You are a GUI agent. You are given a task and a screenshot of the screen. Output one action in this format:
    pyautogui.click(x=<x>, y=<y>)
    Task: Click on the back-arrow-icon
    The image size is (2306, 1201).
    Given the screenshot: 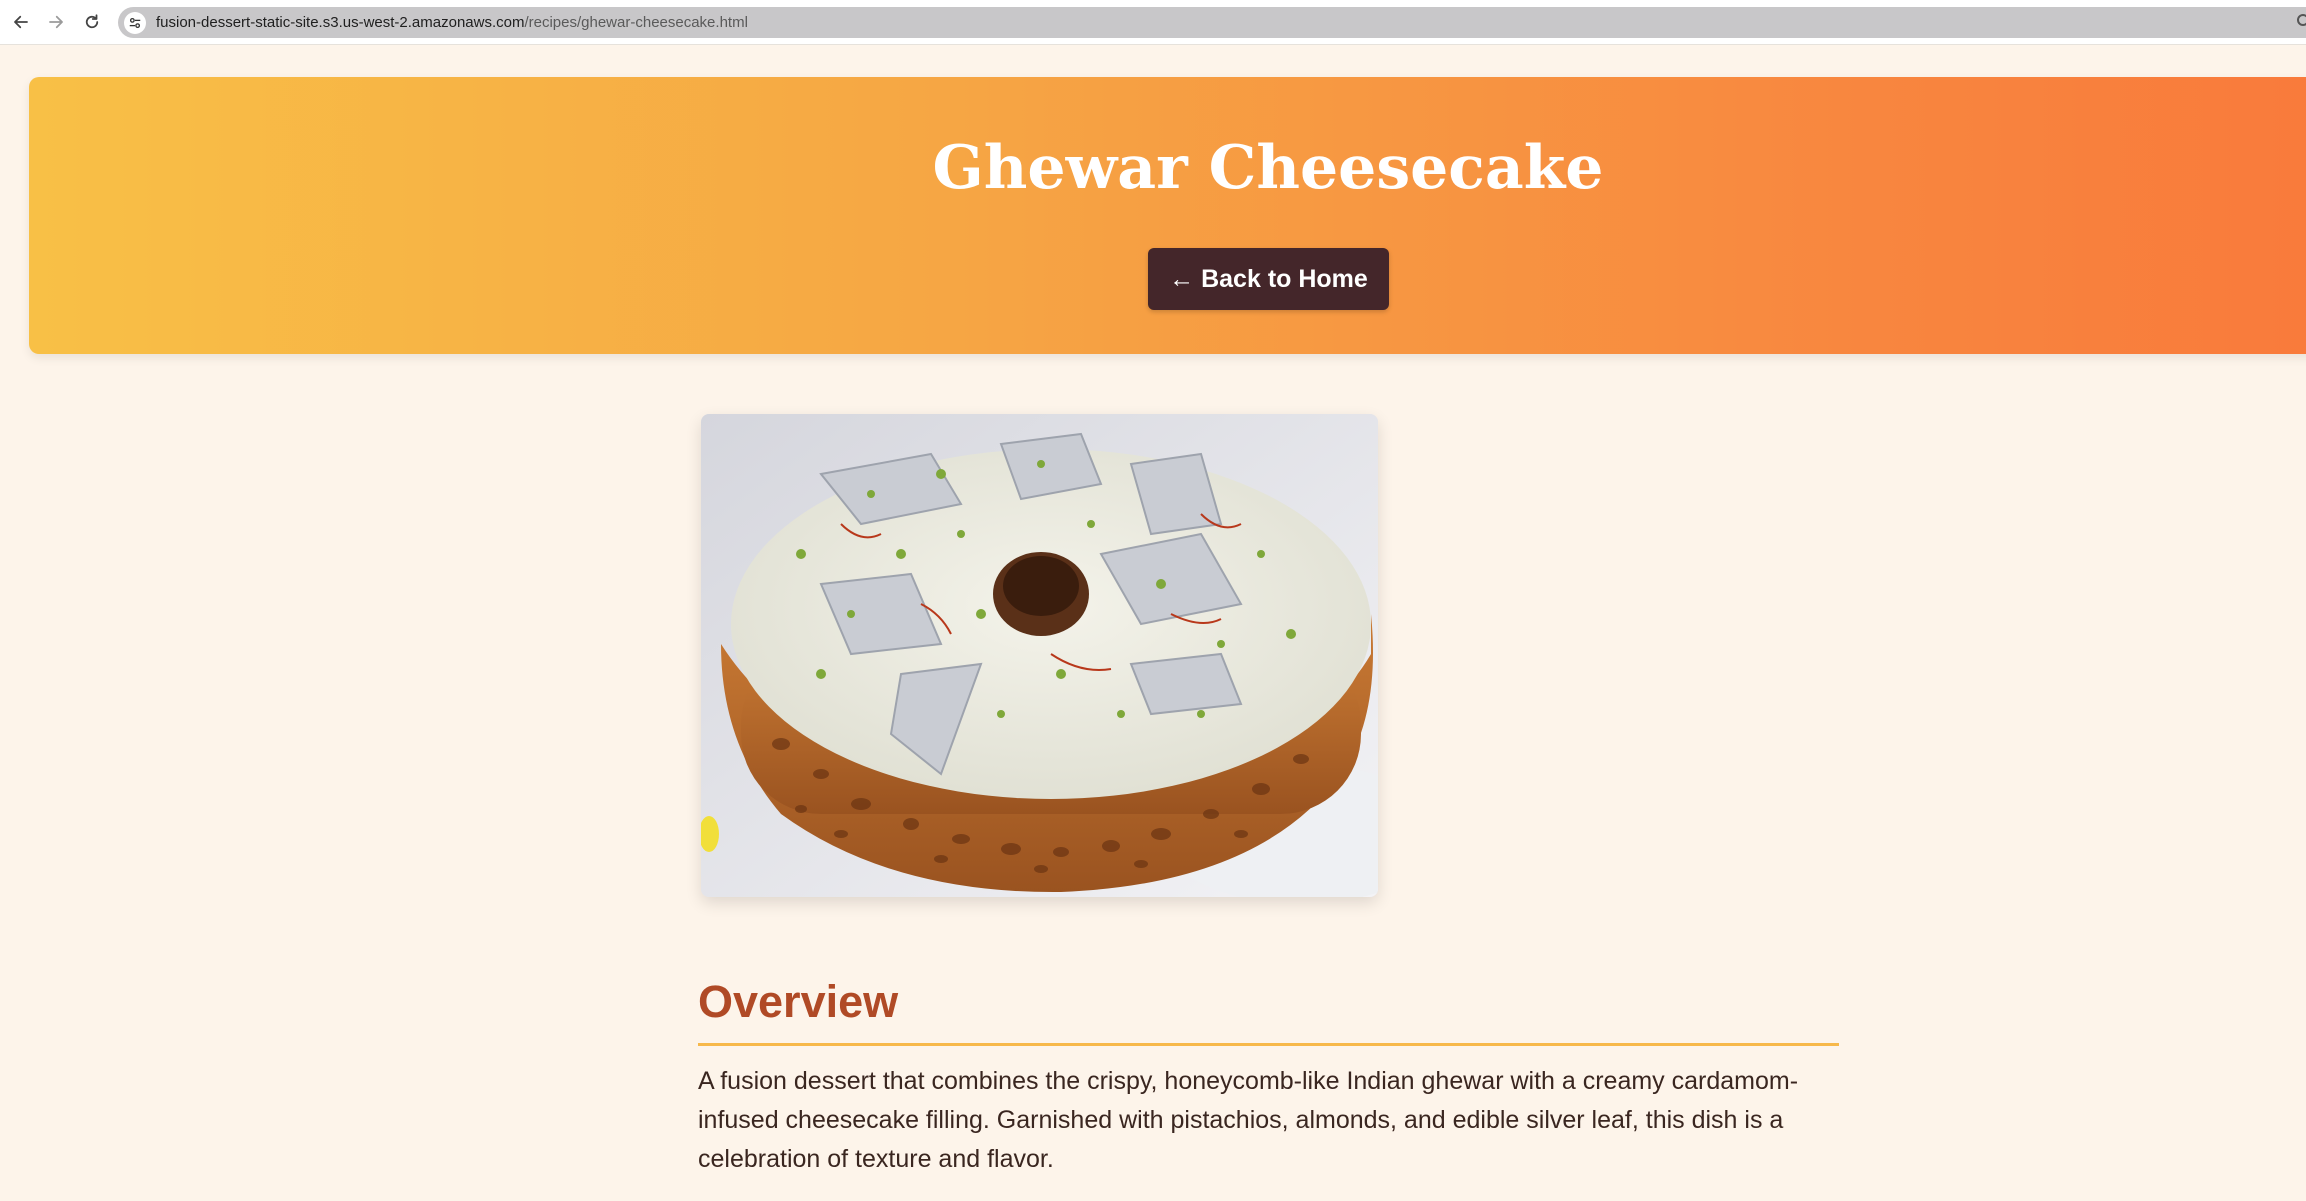 What is the action you would take?
    pyautogui.click(x=21, y=22)
    